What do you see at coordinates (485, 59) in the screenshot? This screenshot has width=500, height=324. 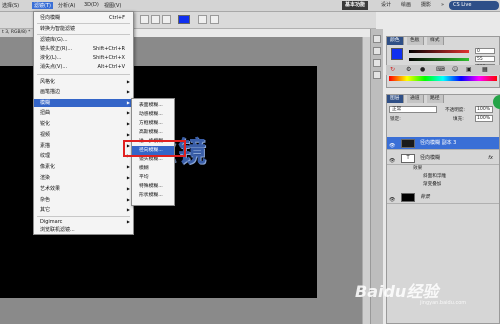 I see `green-value: 55` at bounding box center [485, 59].